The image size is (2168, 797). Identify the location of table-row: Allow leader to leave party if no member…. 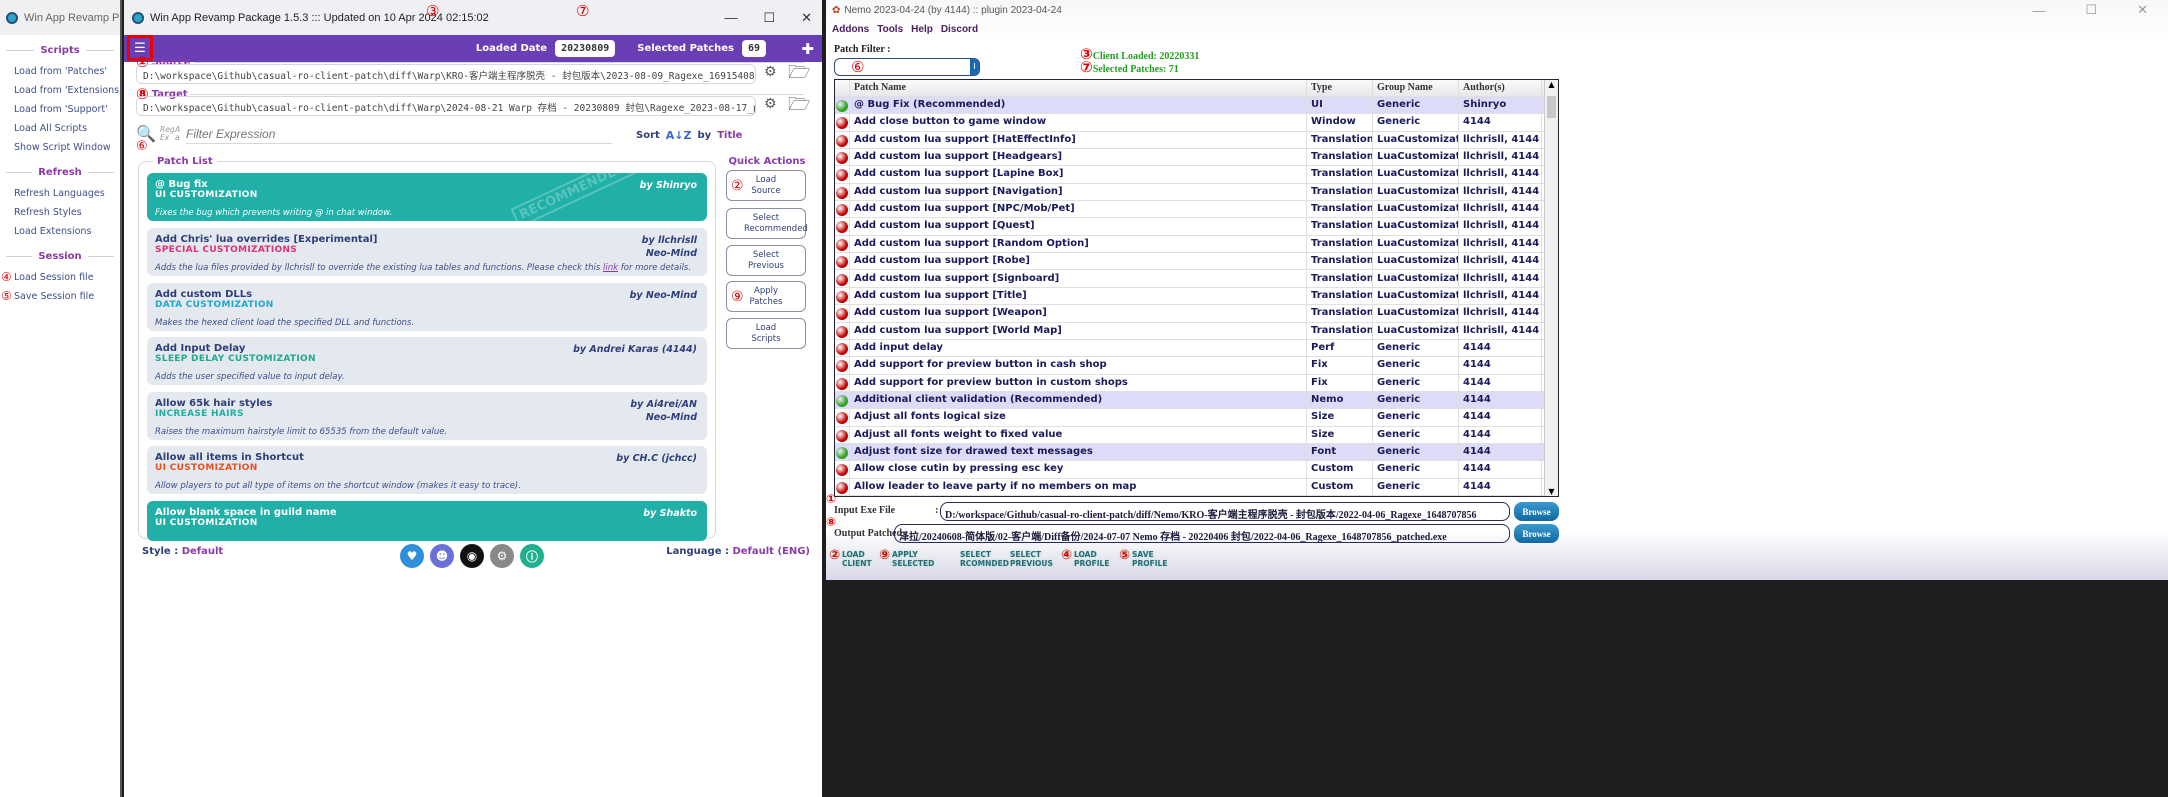
(1190, 487).